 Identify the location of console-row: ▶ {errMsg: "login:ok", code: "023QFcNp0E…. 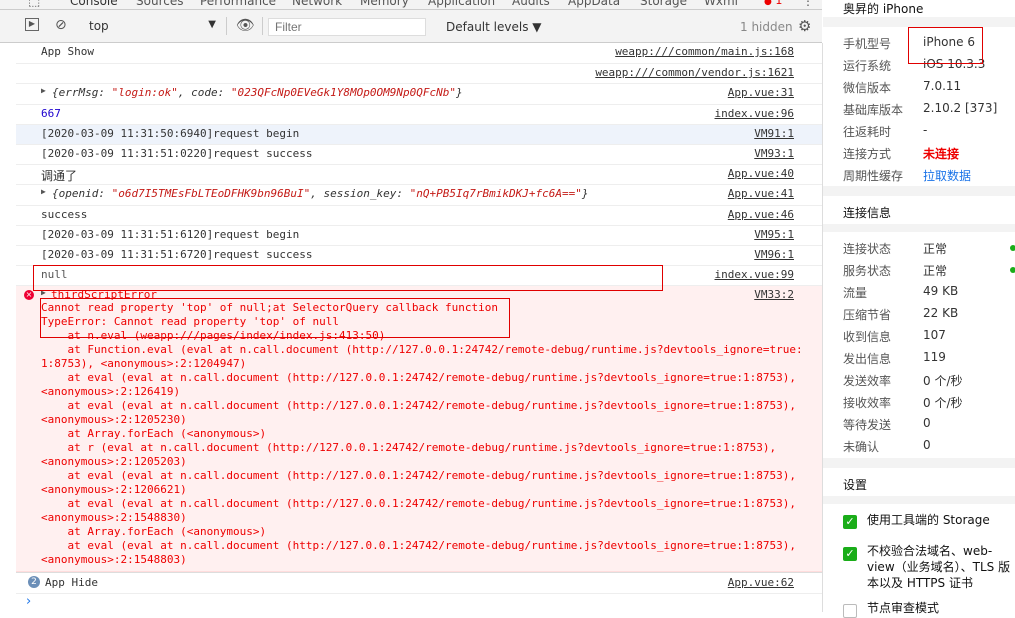
(419, 94).